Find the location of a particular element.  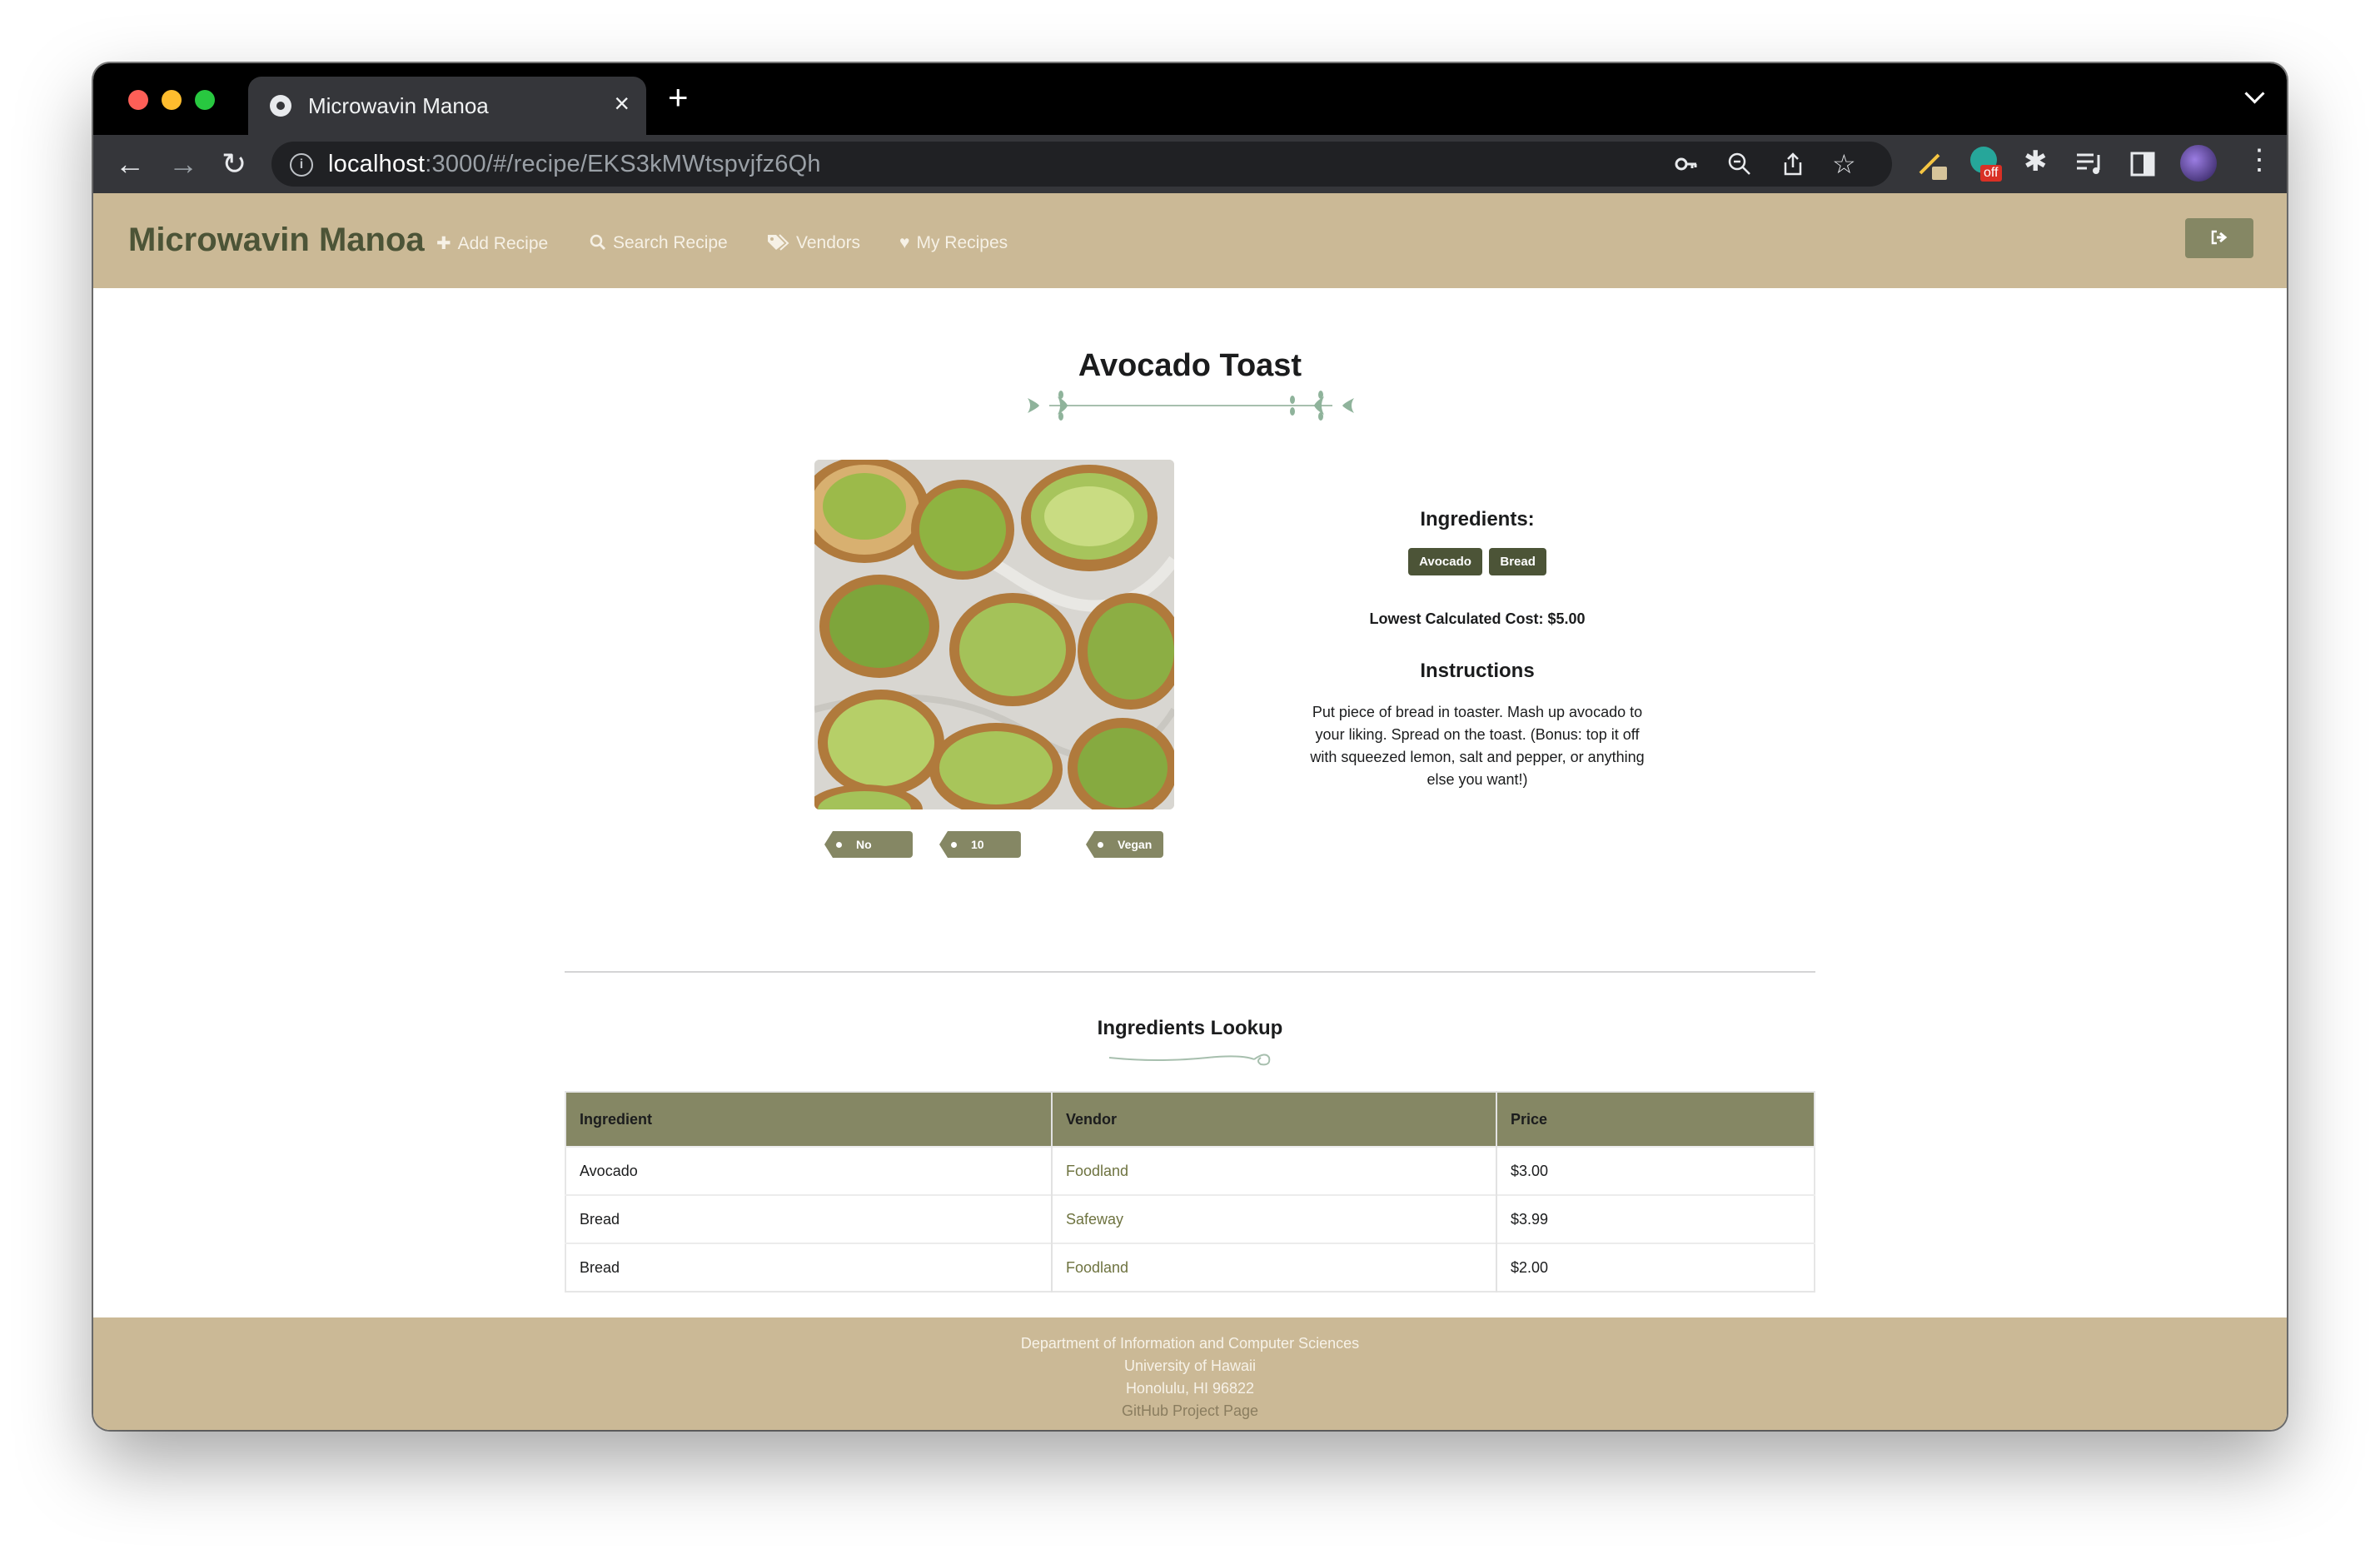

recipe-title: Avocado Toast is located at coordinates (1190, 365).